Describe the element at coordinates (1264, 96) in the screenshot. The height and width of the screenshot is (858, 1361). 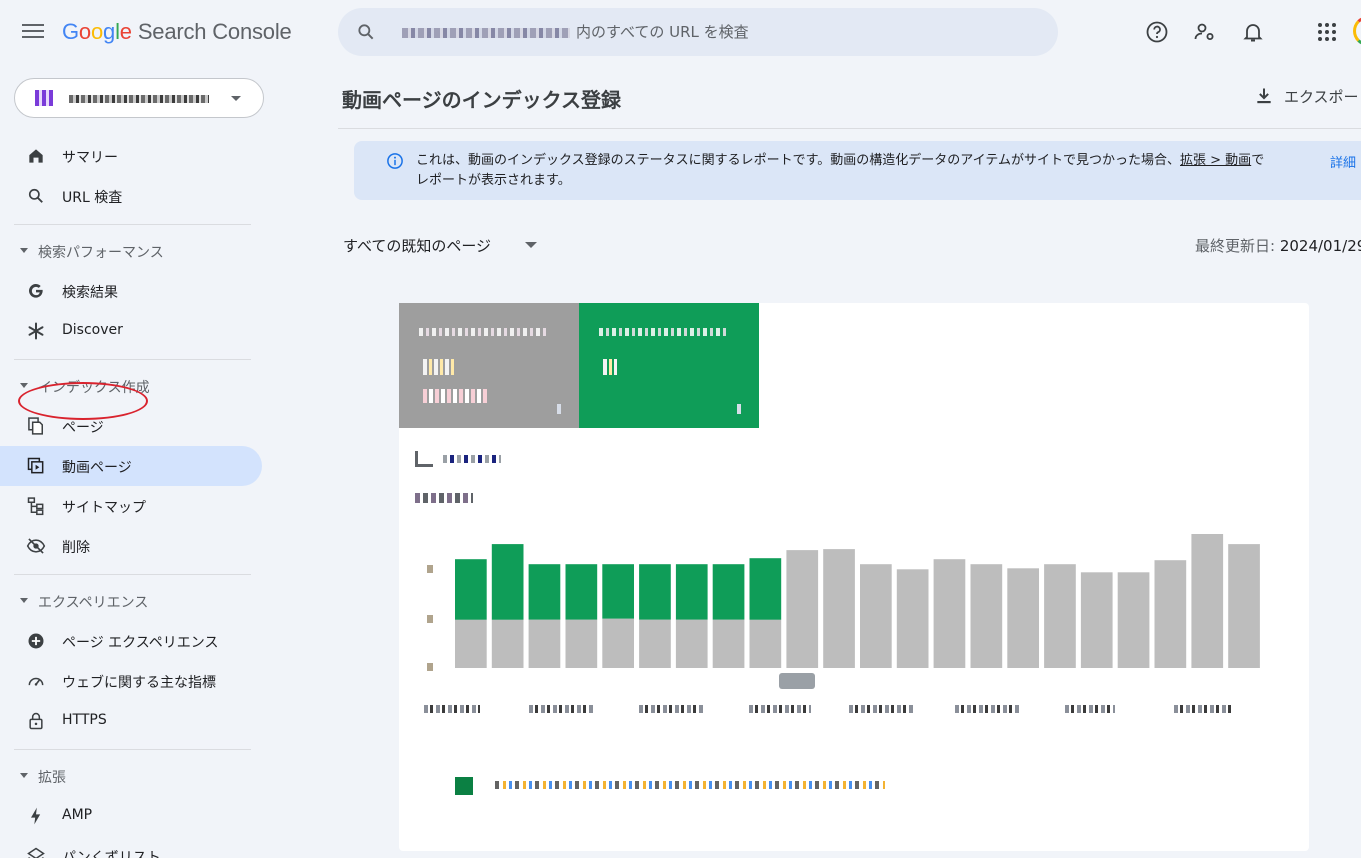
I see `download-icon` at that location.